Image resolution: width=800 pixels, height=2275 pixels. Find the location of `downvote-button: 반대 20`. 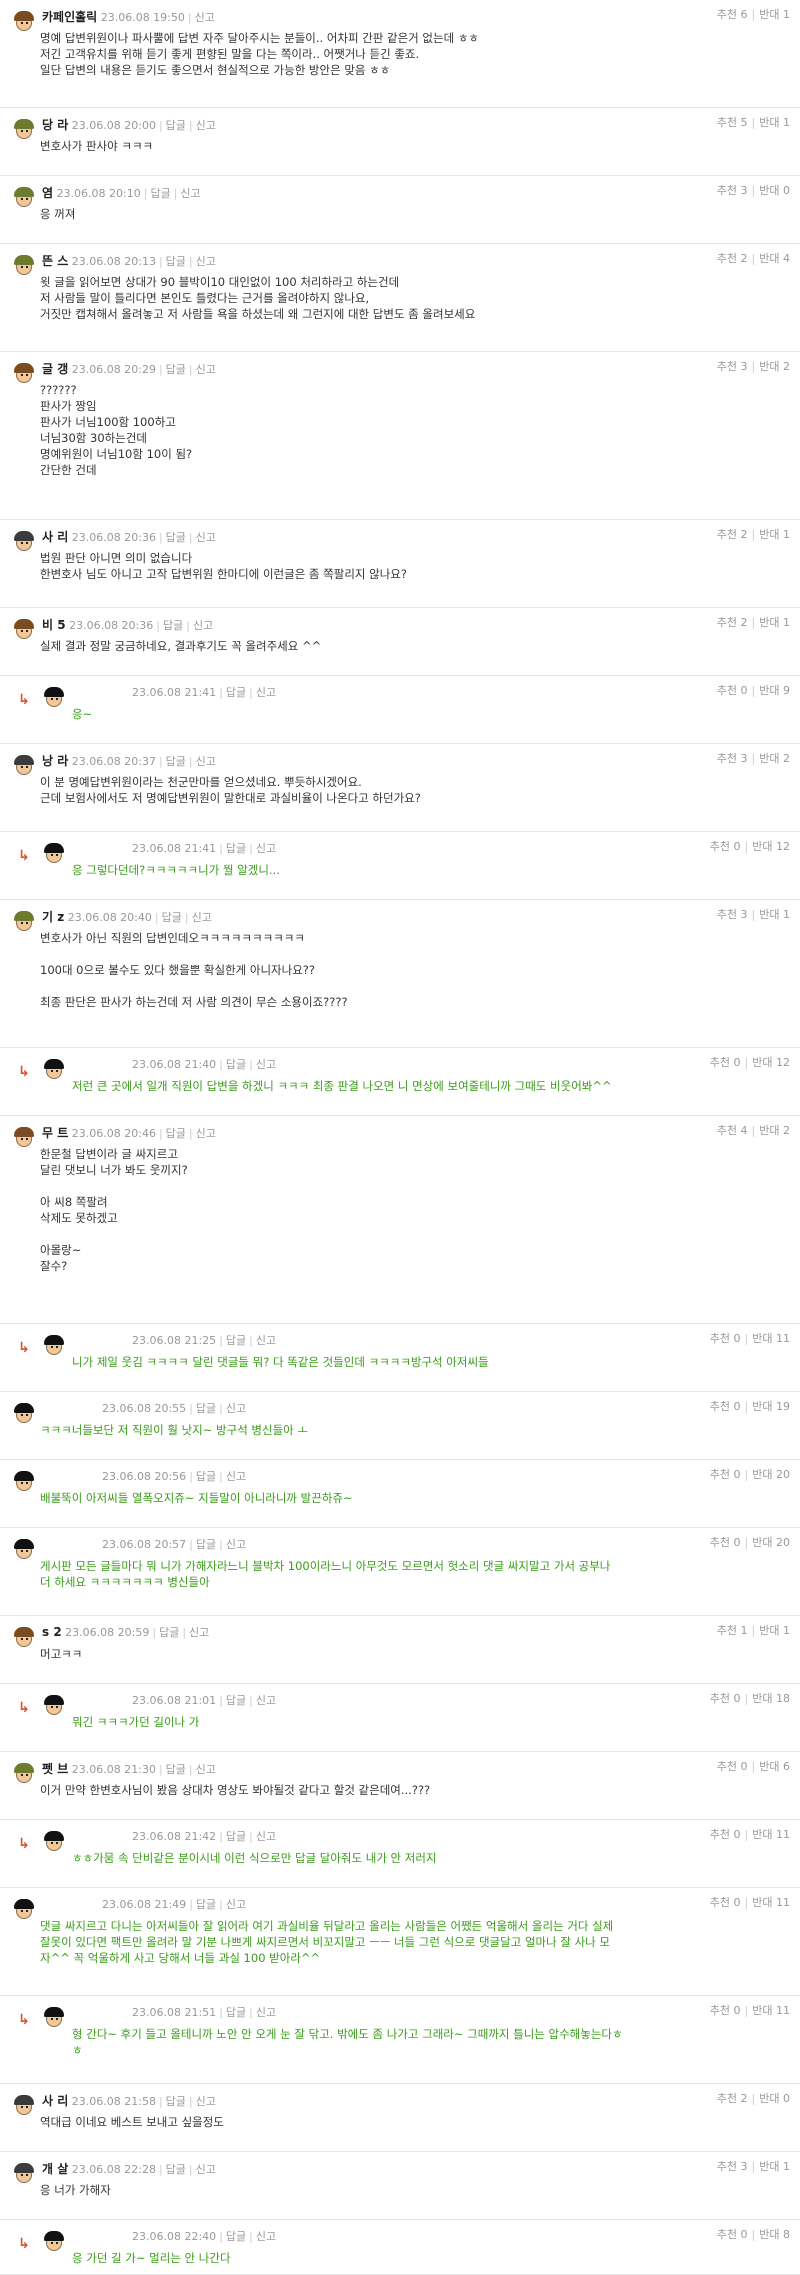

downvote-button: 반대 20 is located at coordinates (771, 1474).